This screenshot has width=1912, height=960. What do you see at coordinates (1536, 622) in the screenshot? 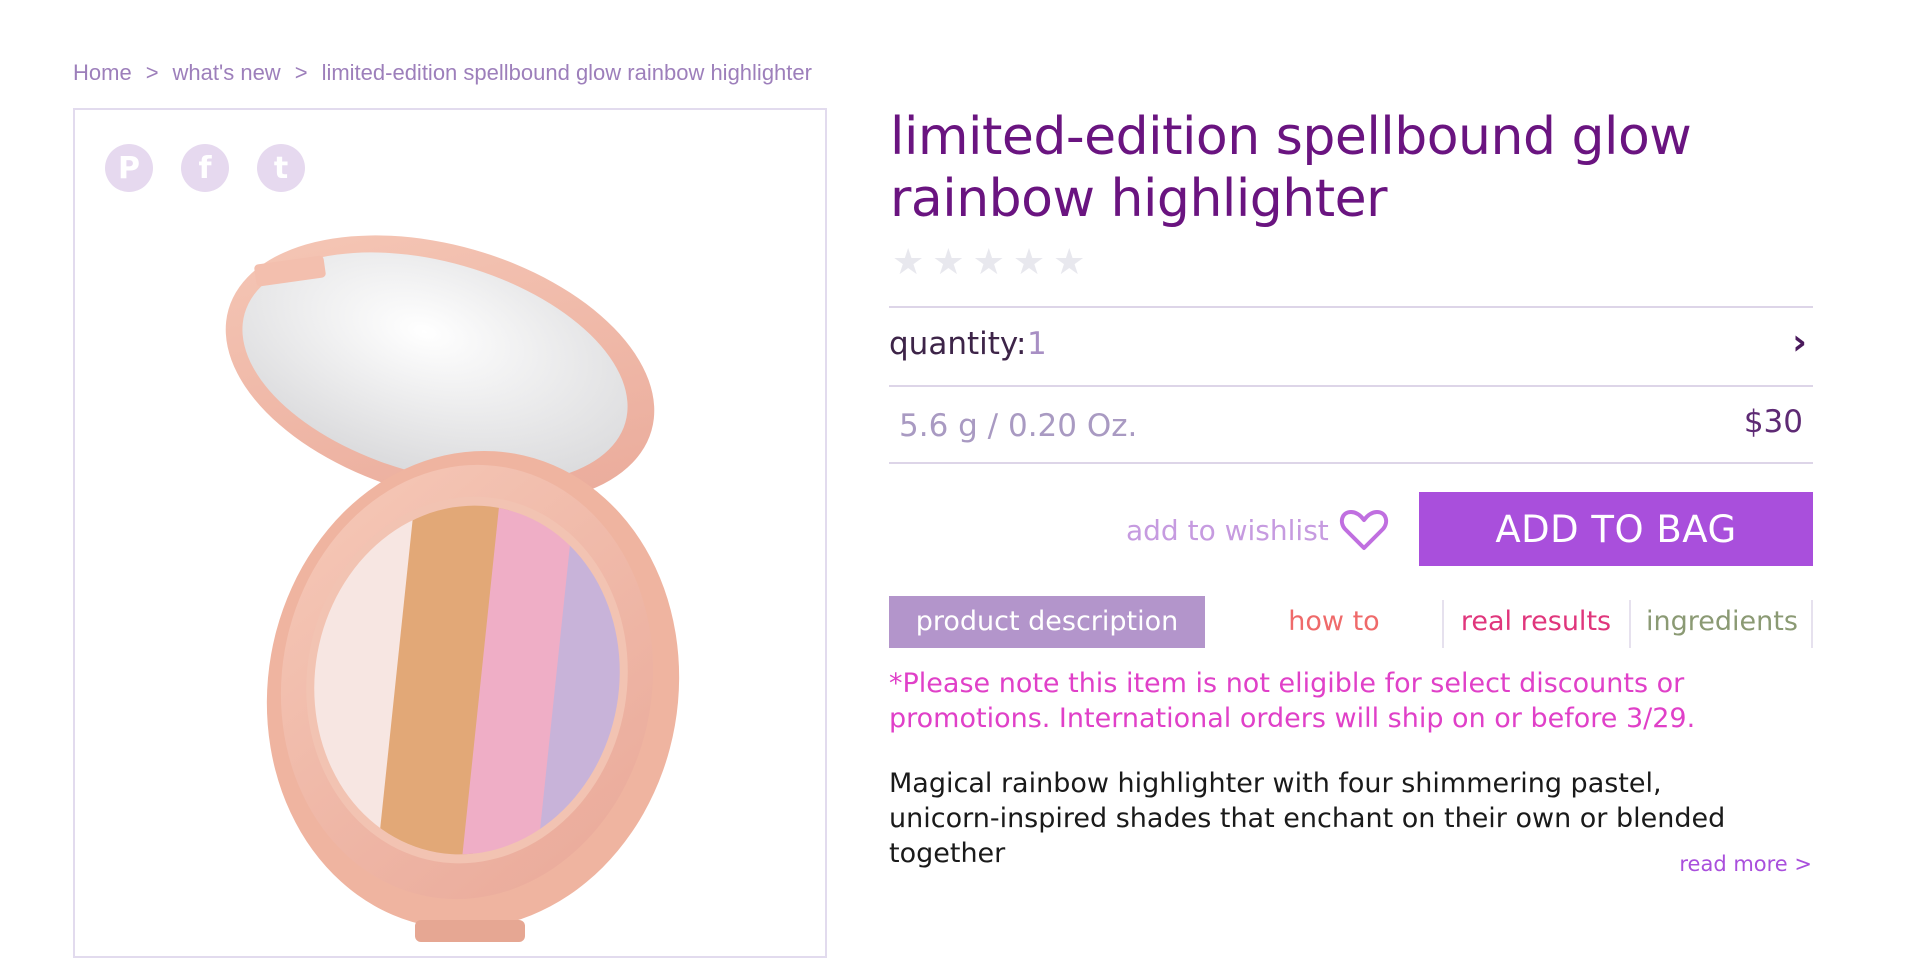
I see `tab-real-results: real results` at bounding box center [1536, 622].